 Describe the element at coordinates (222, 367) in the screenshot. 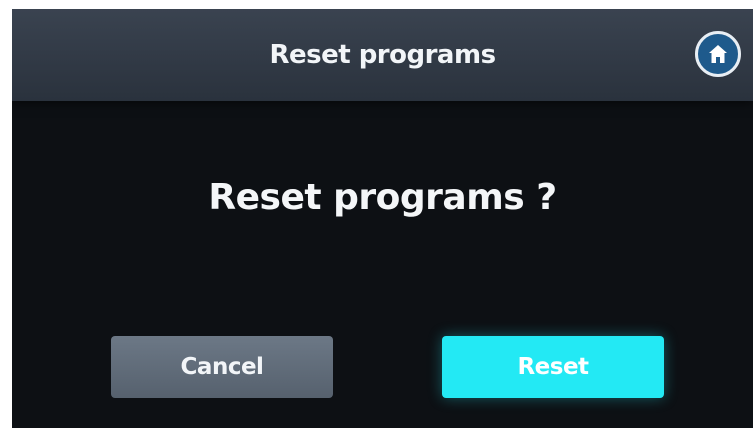

I see `cancel-button: Cancel` at that location.